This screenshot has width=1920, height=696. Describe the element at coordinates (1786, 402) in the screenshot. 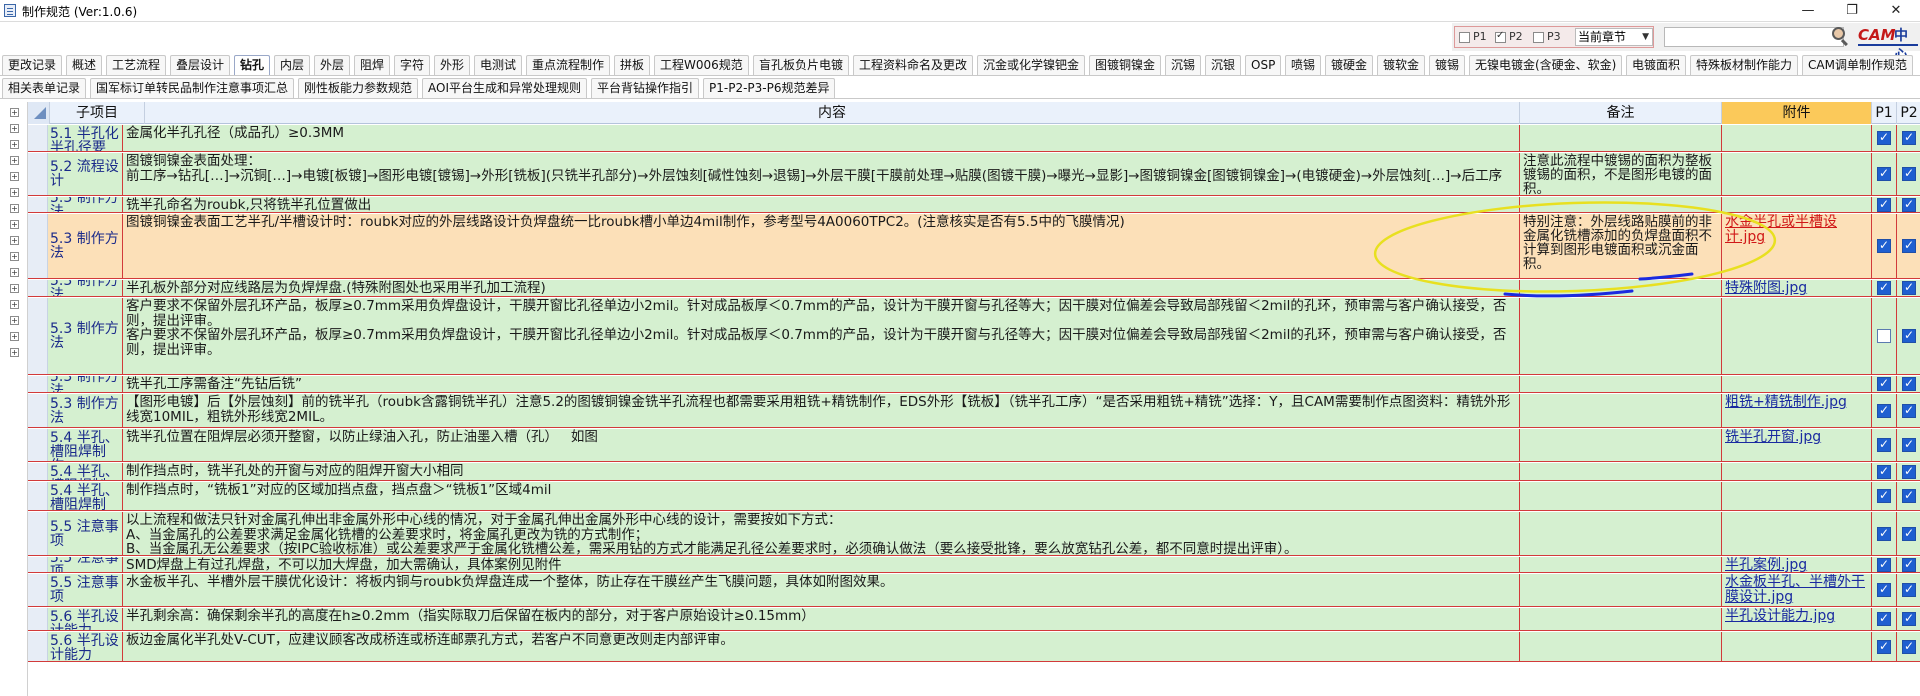

I see `attachment-link: 粗铣+精铣制作.jpg` at that location.